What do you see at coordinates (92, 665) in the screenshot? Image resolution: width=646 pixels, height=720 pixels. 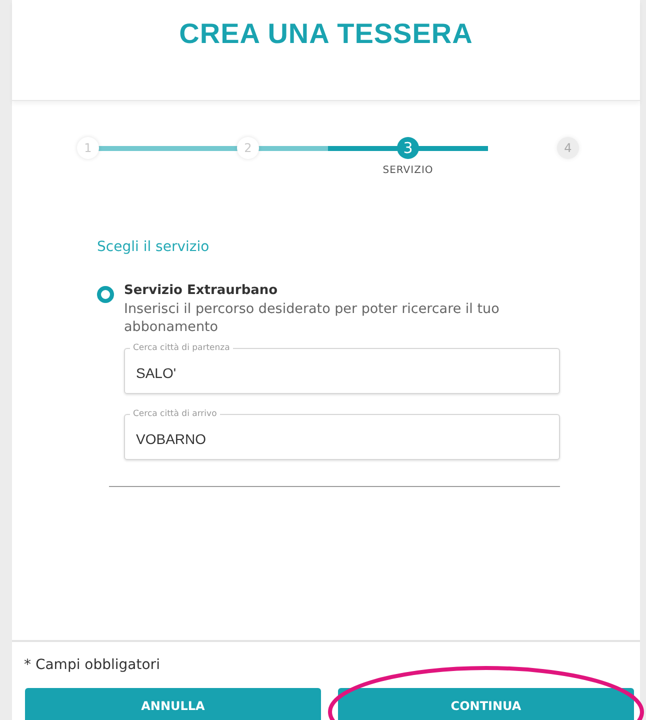 I see `required-note: * Campi obbligatori` at bounding box center [92, 665].